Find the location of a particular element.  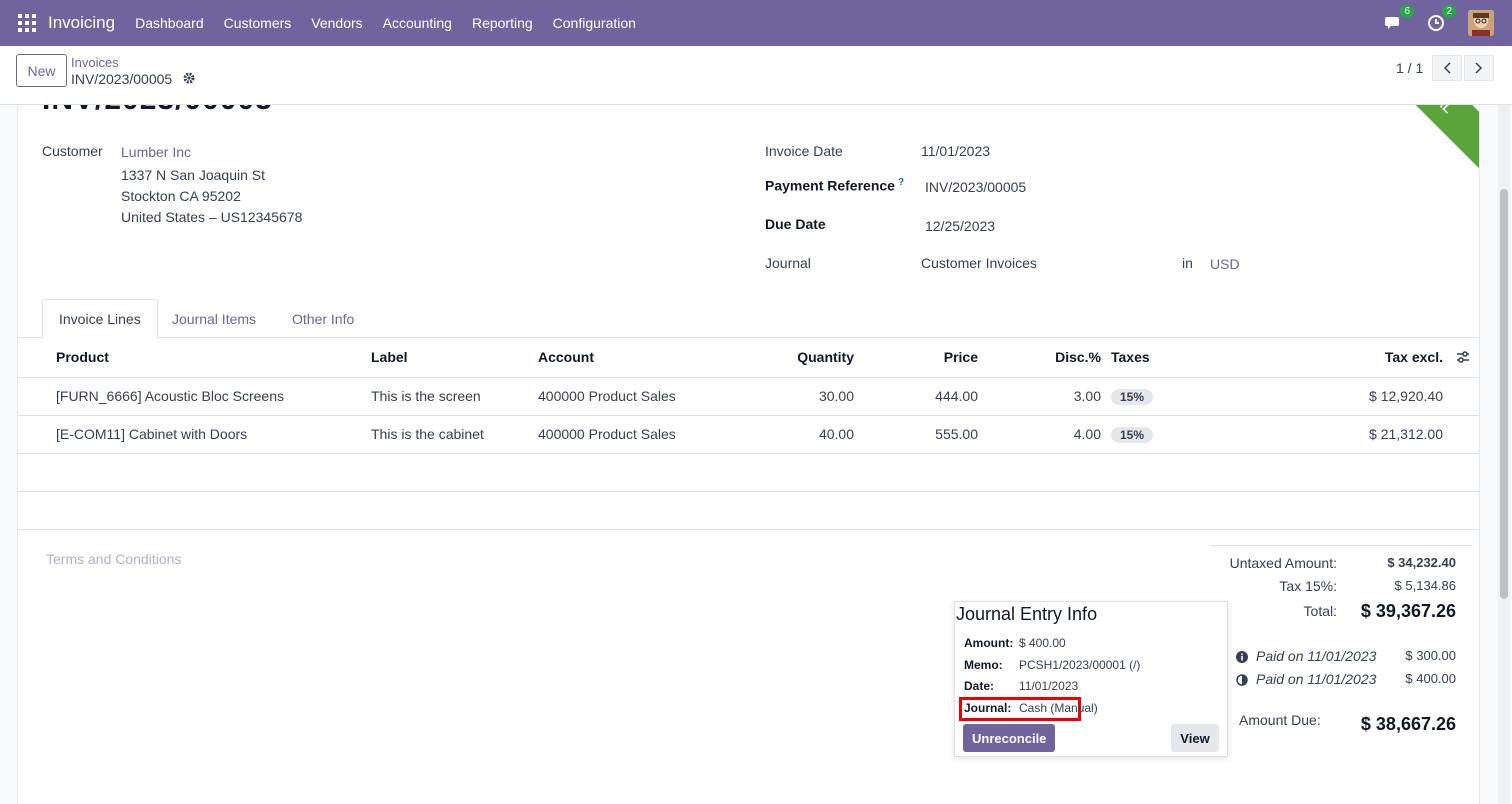

col-taxes: Taxes is located at coordinates (1130, 357).